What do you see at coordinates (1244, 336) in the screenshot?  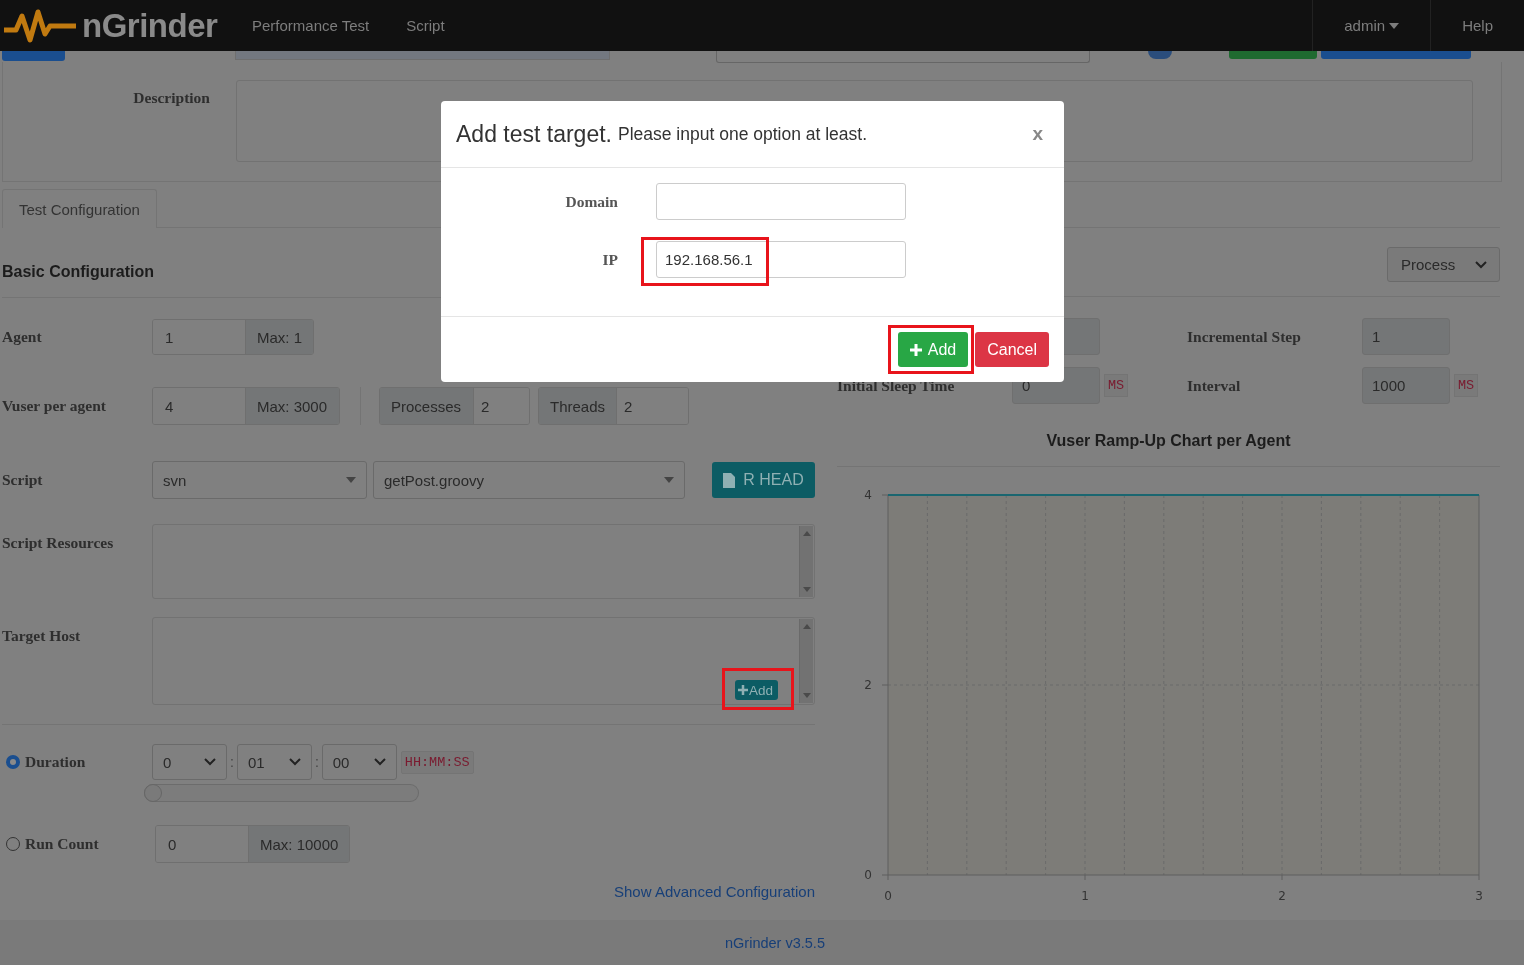 I see `field-label: Incremental Step` at bounding box center [1244, 336].